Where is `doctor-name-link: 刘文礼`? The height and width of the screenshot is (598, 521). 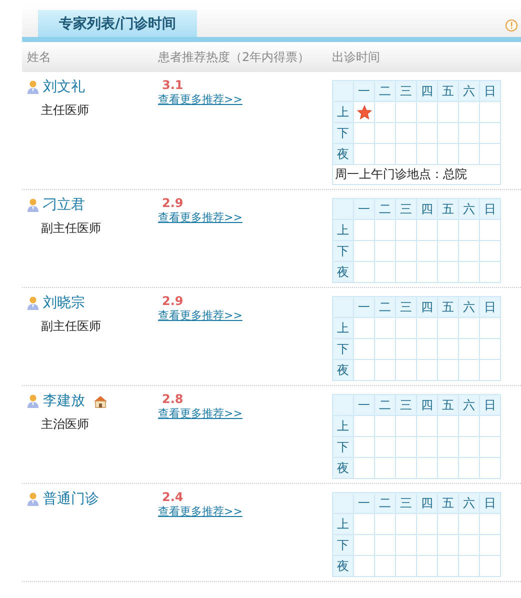
doctor-name-link: 刘文礼 is located at coordinates (64, 87).